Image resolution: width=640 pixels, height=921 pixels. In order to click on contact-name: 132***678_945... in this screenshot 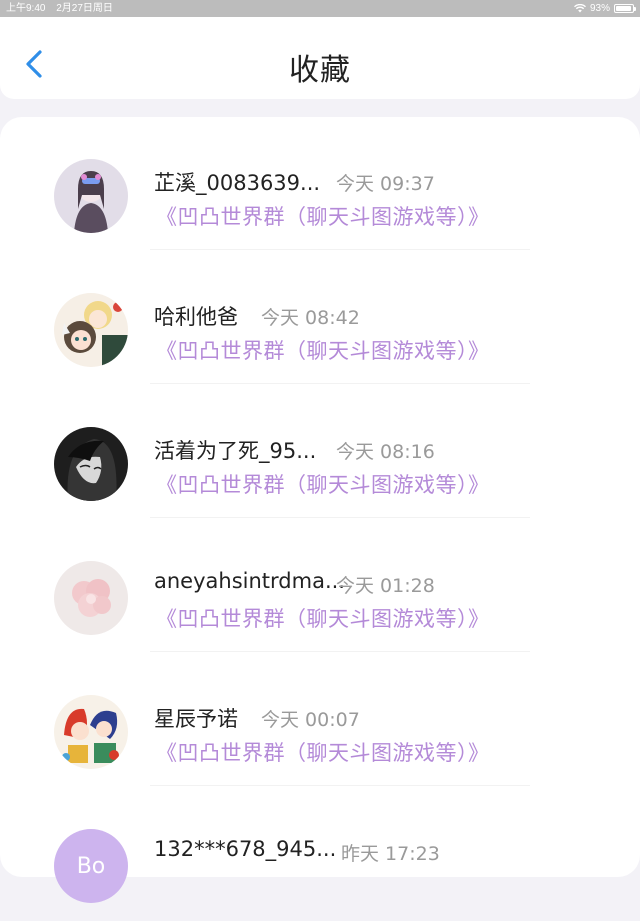, I will do `click(245, 849)`.